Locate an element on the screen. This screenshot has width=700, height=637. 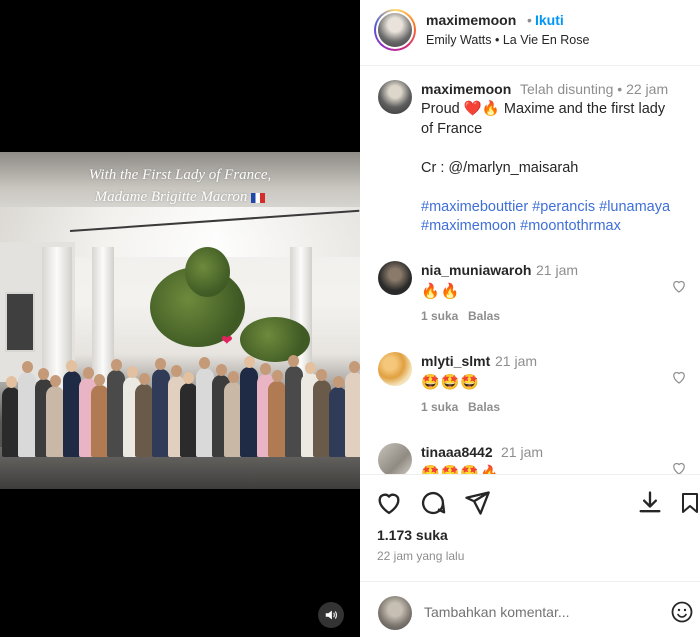
save-bookmark-icon is located at coordinates (689, 503).